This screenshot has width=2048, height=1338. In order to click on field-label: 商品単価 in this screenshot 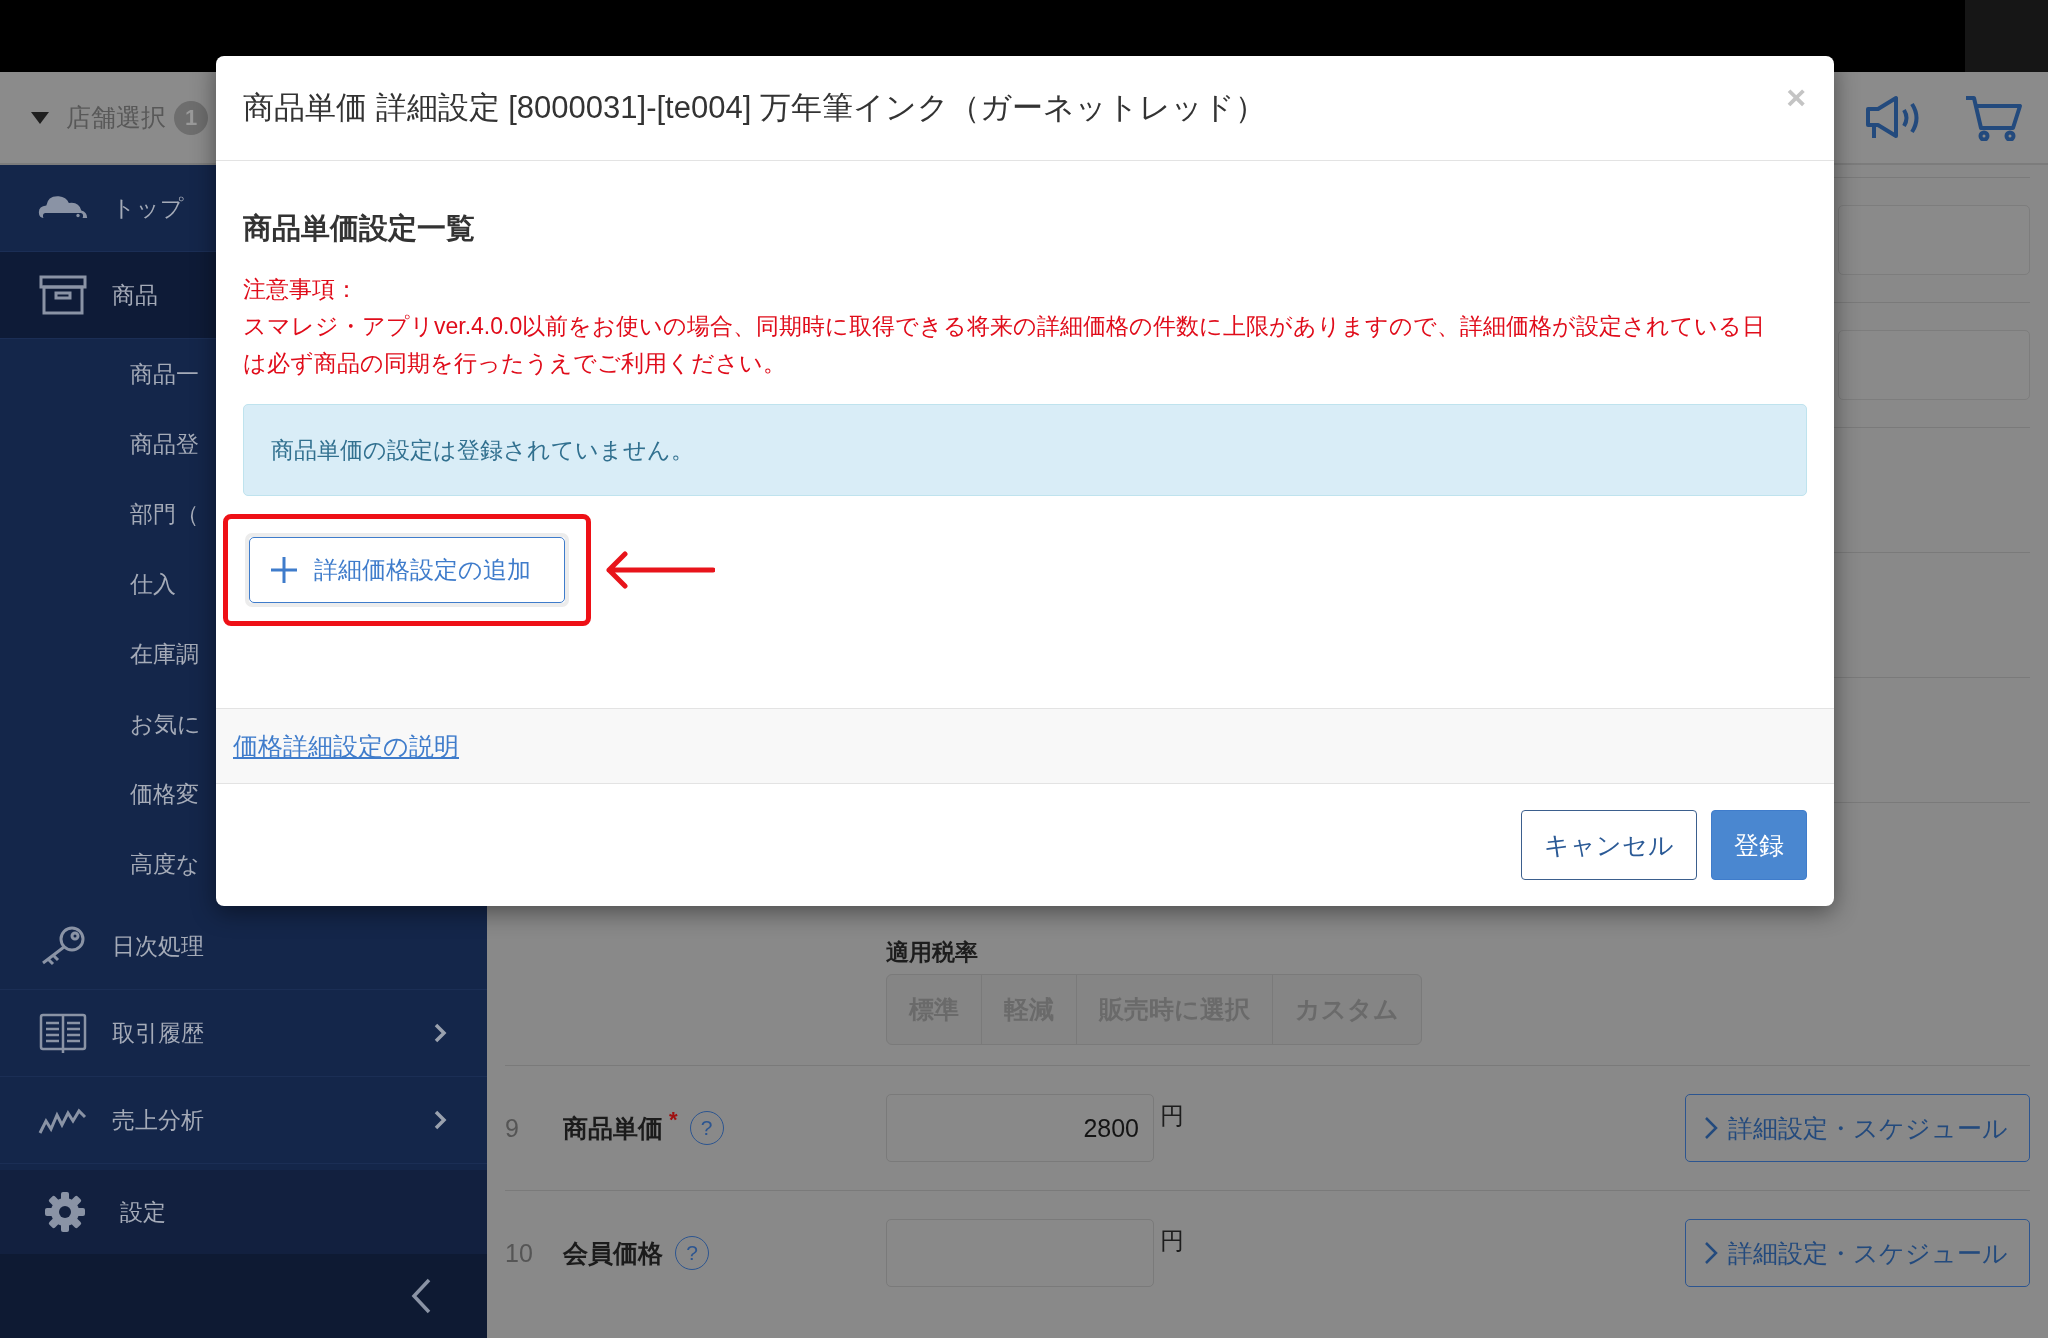, I will do `click(613, 1128)`.